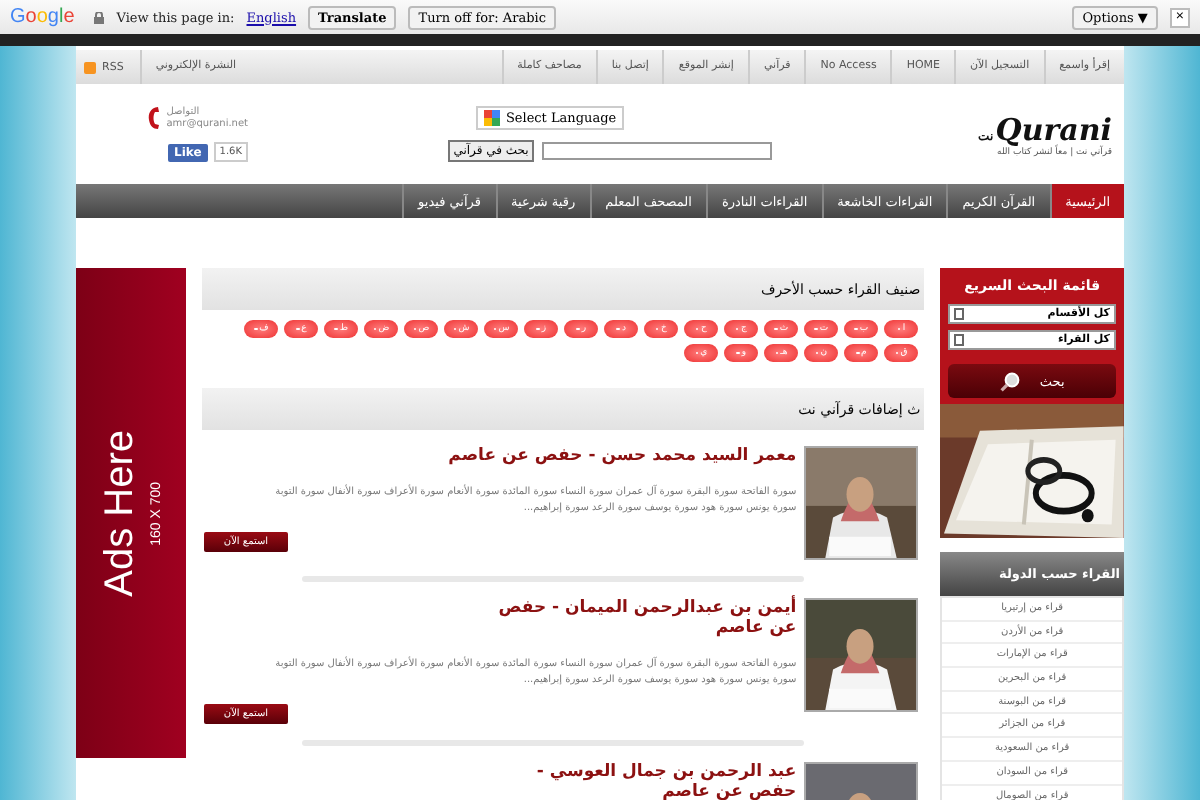  Describe the element at coordinates (99, 17) in the screenshot. I see `lock-icon` at that location.